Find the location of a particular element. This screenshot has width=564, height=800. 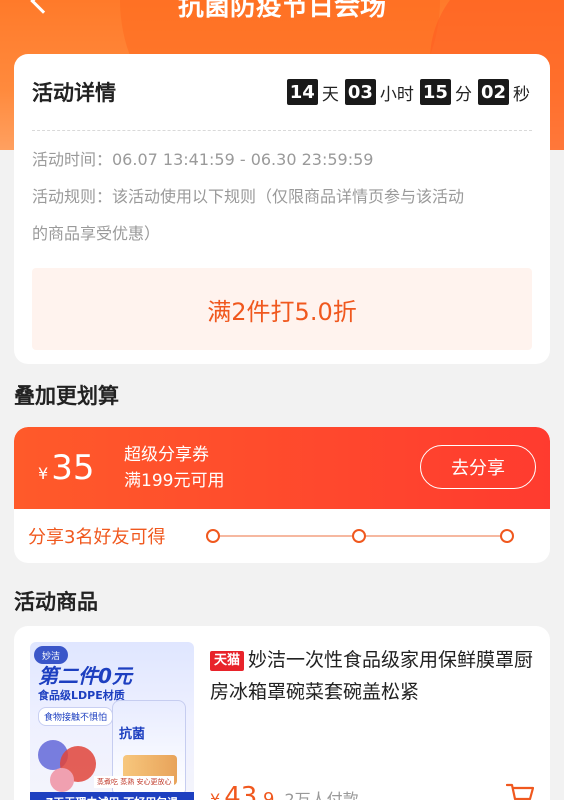

price-currency: ¥ is located at coordinates (215, 795).